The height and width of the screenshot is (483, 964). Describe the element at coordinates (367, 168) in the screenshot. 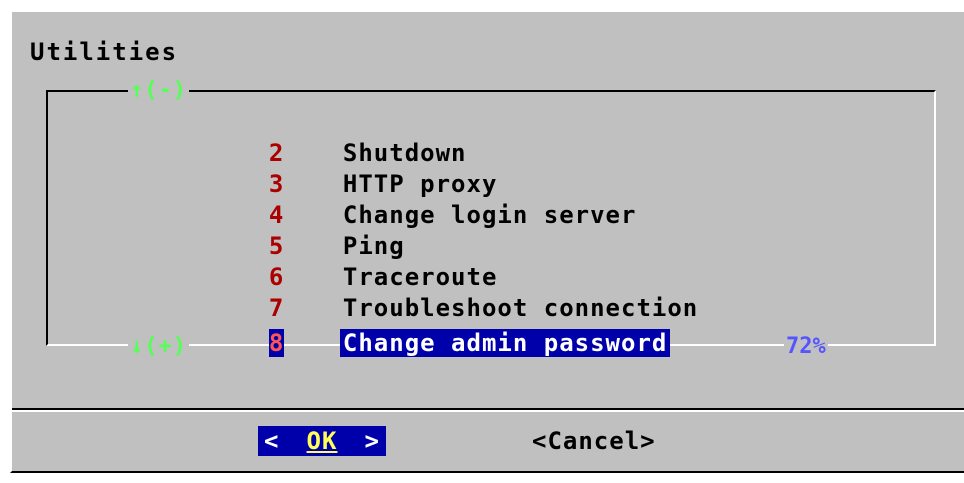

I see `menu-item-http-proxy: 3 HTTP proxy` at that location.